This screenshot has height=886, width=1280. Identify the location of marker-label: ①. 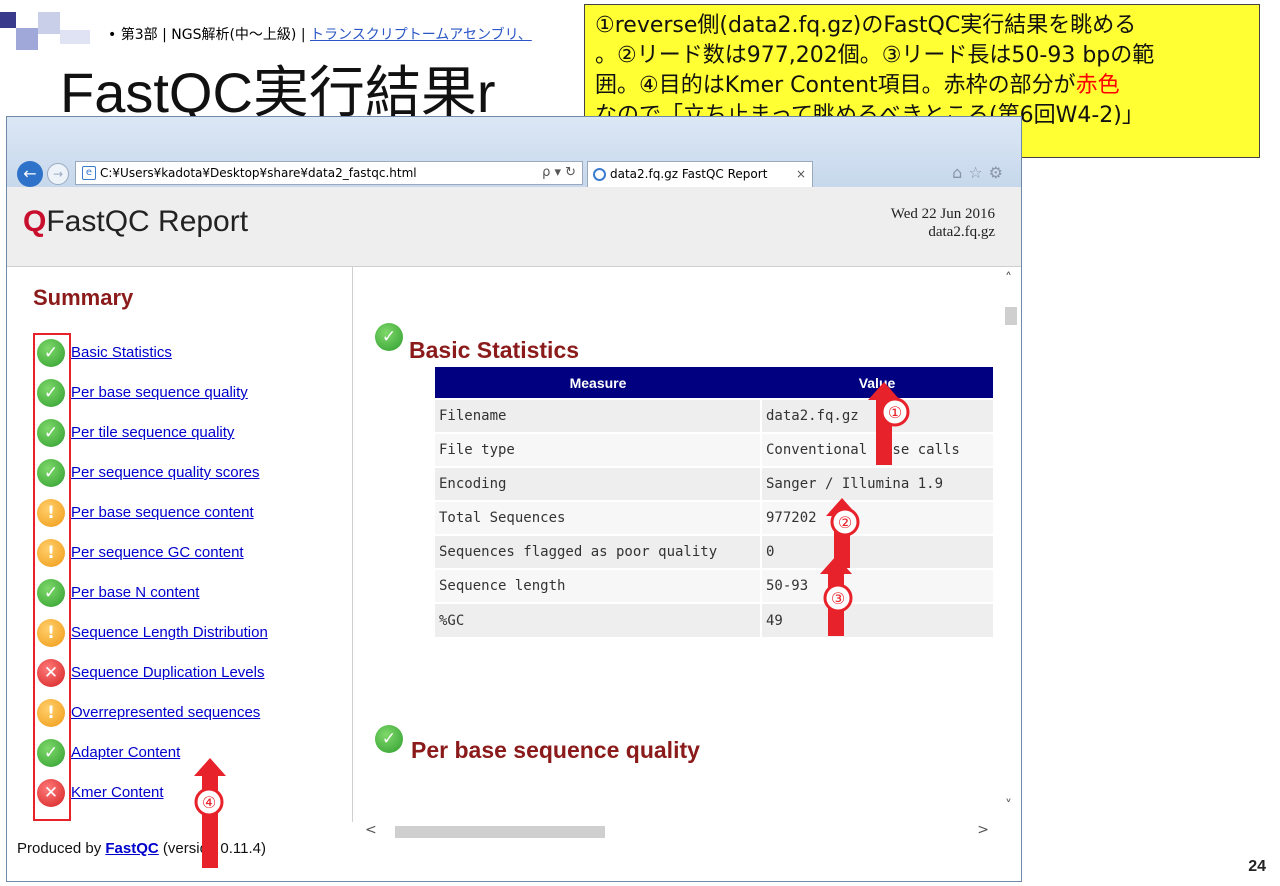
(895, 412).